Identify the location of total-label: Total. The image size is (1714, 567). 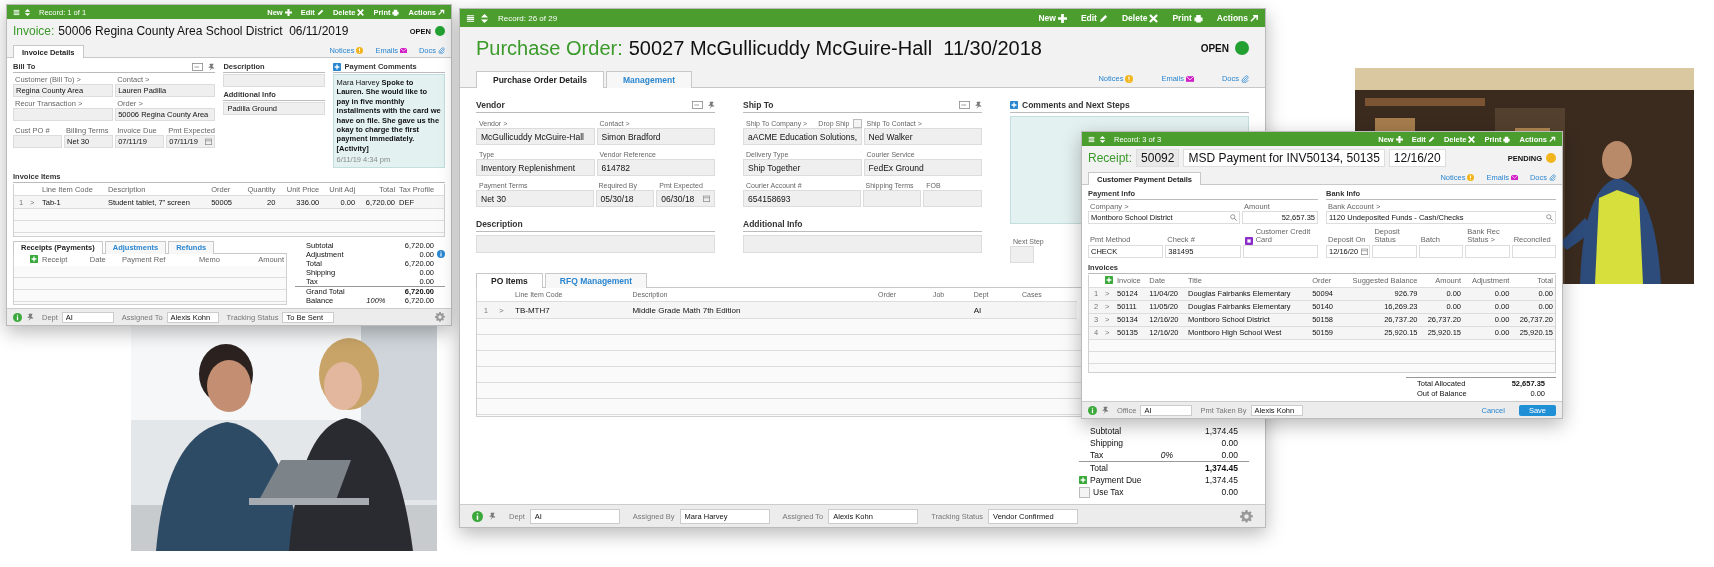
(1099, 468).